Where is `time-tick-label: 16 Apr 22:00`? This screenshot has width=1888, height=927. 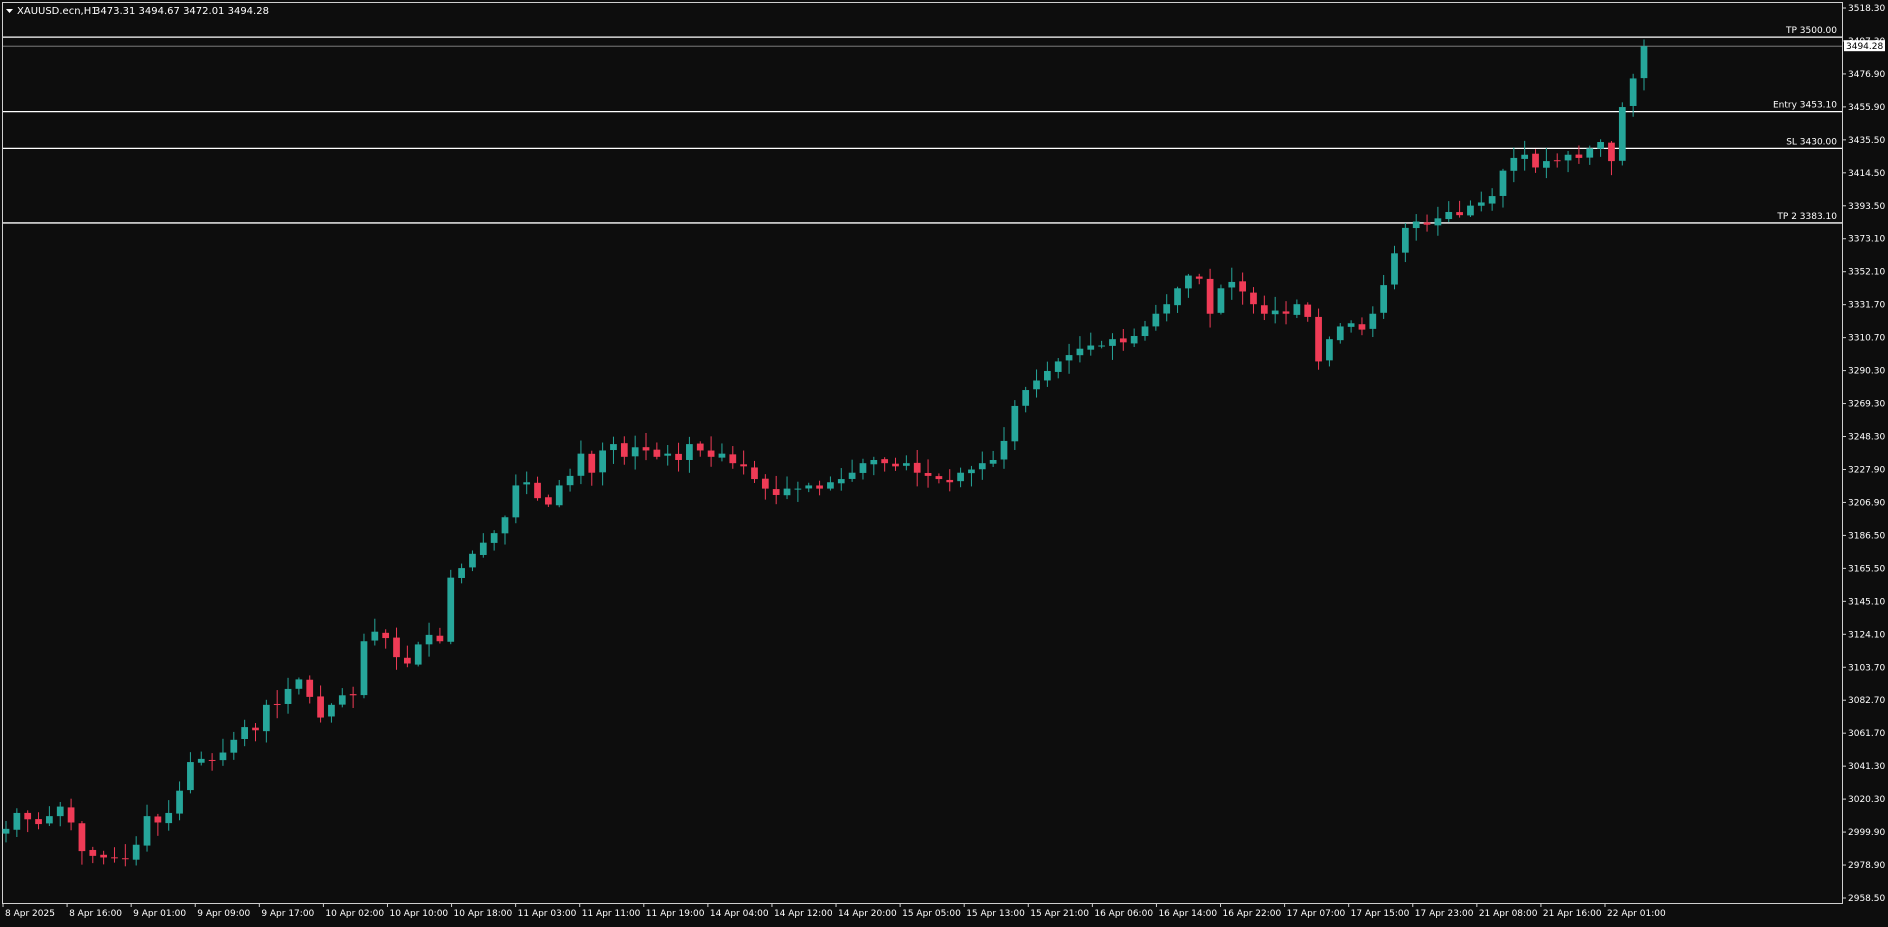 time-tick-label: 16 Apr 22:00 is located at coordinates (1252, 914).